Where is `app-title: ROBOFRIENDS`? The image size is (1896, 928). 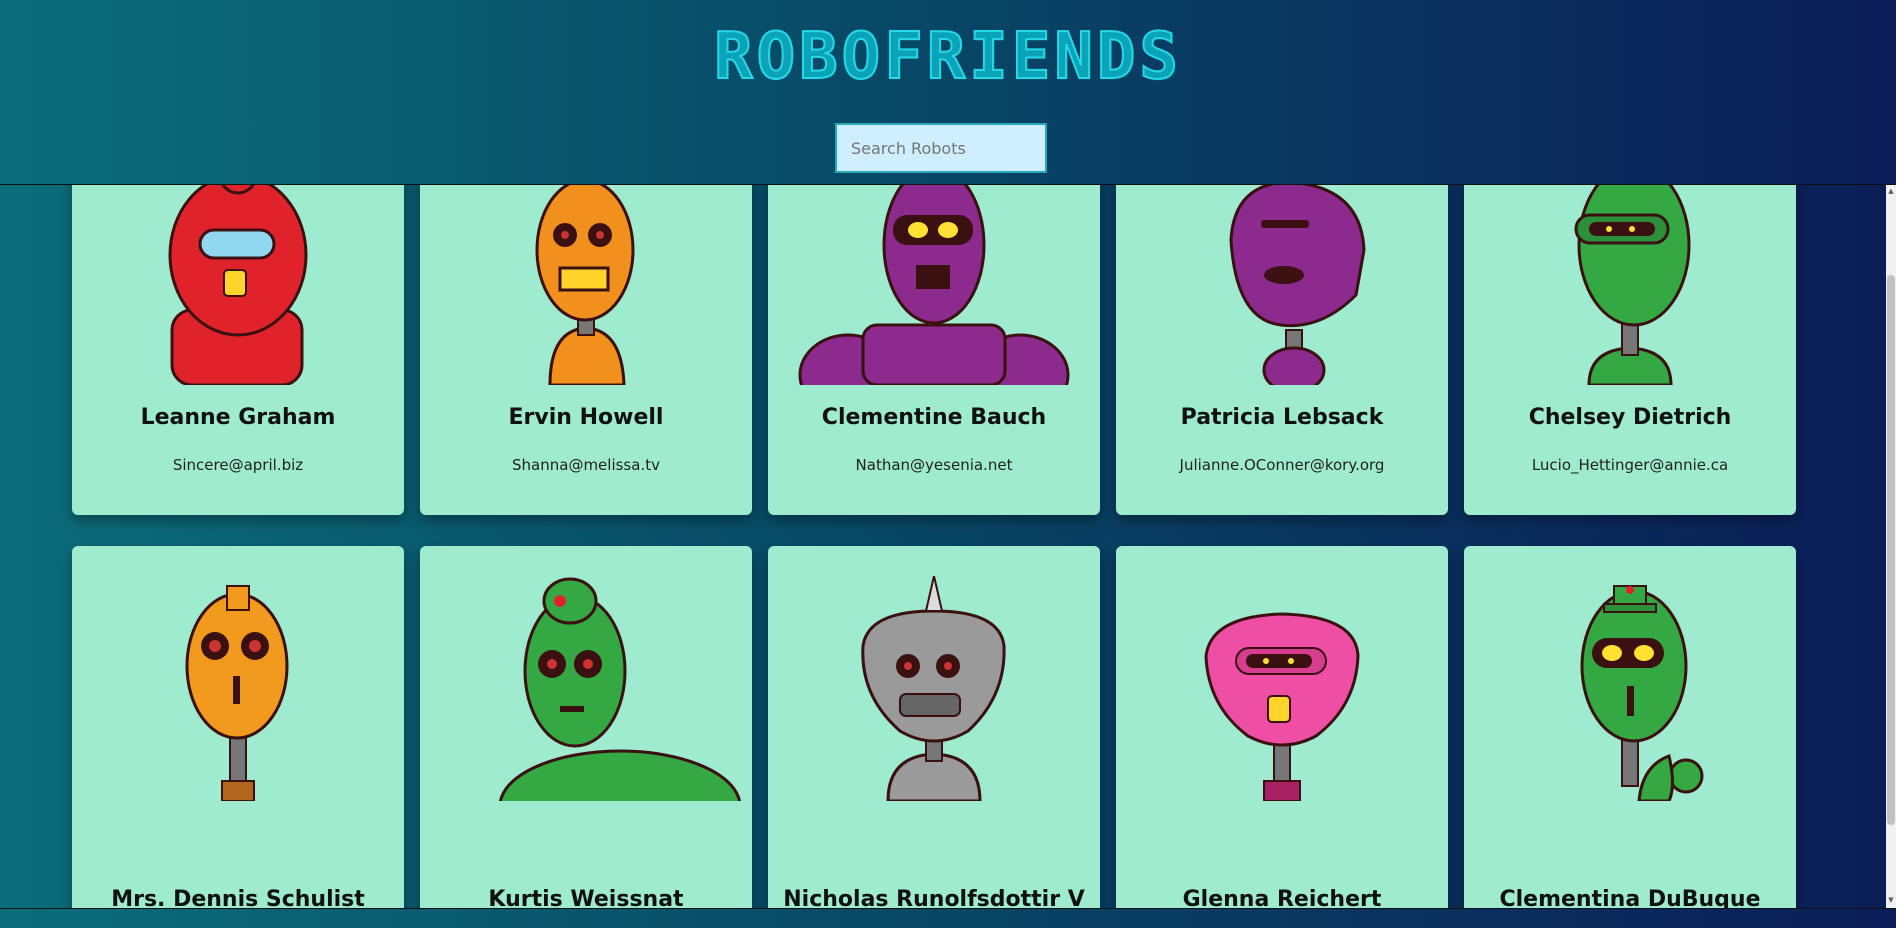
app-title: ROBOFRIENDS is located at coordinates (947, 57).